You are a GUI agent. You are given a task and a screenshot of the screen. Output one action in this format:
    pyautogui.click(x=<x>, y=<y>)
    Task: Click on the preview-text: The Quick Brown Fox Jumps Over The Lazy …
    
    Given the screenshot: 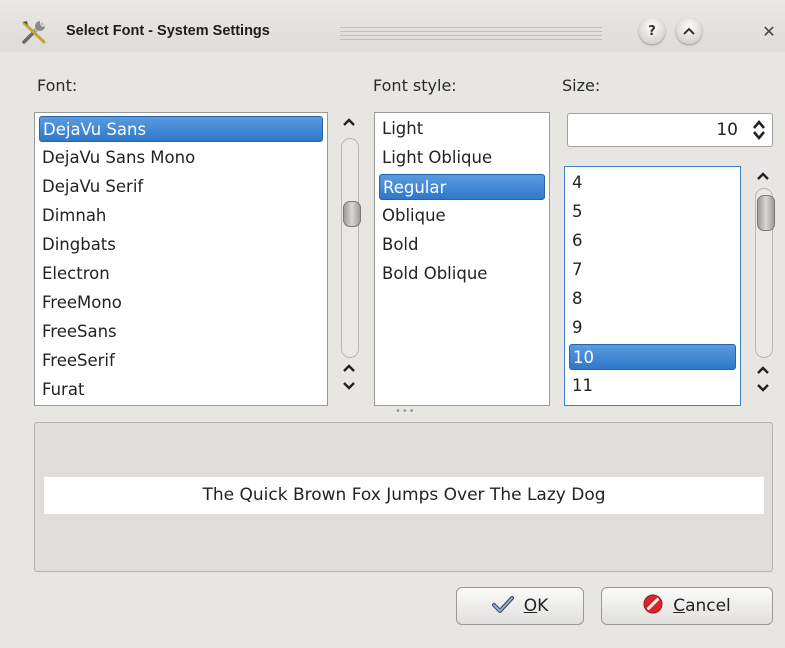 What is the action you would take?
    pyautogui.click(x=404, y=495)
    